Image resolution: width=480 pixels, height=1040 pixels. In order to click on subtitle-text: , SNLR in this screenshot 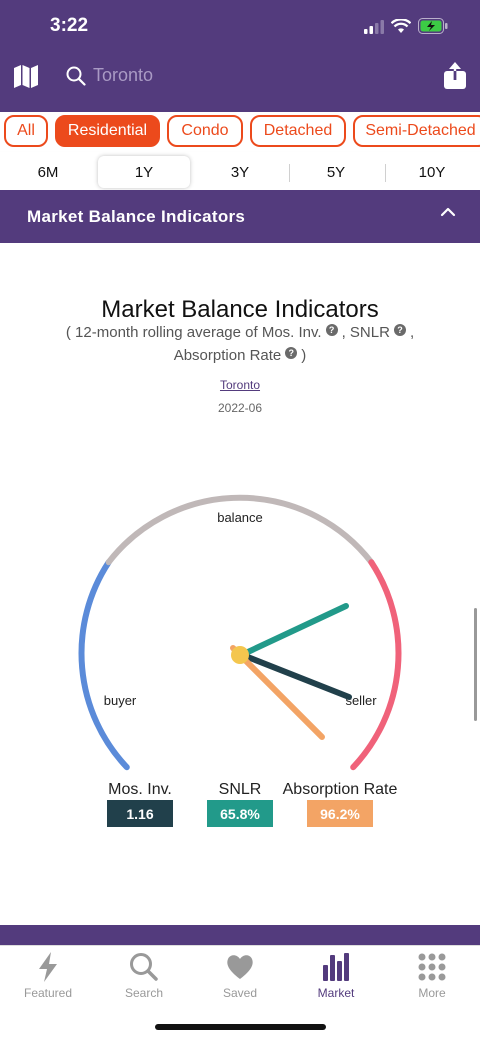, I will do `click(365, 332)`.